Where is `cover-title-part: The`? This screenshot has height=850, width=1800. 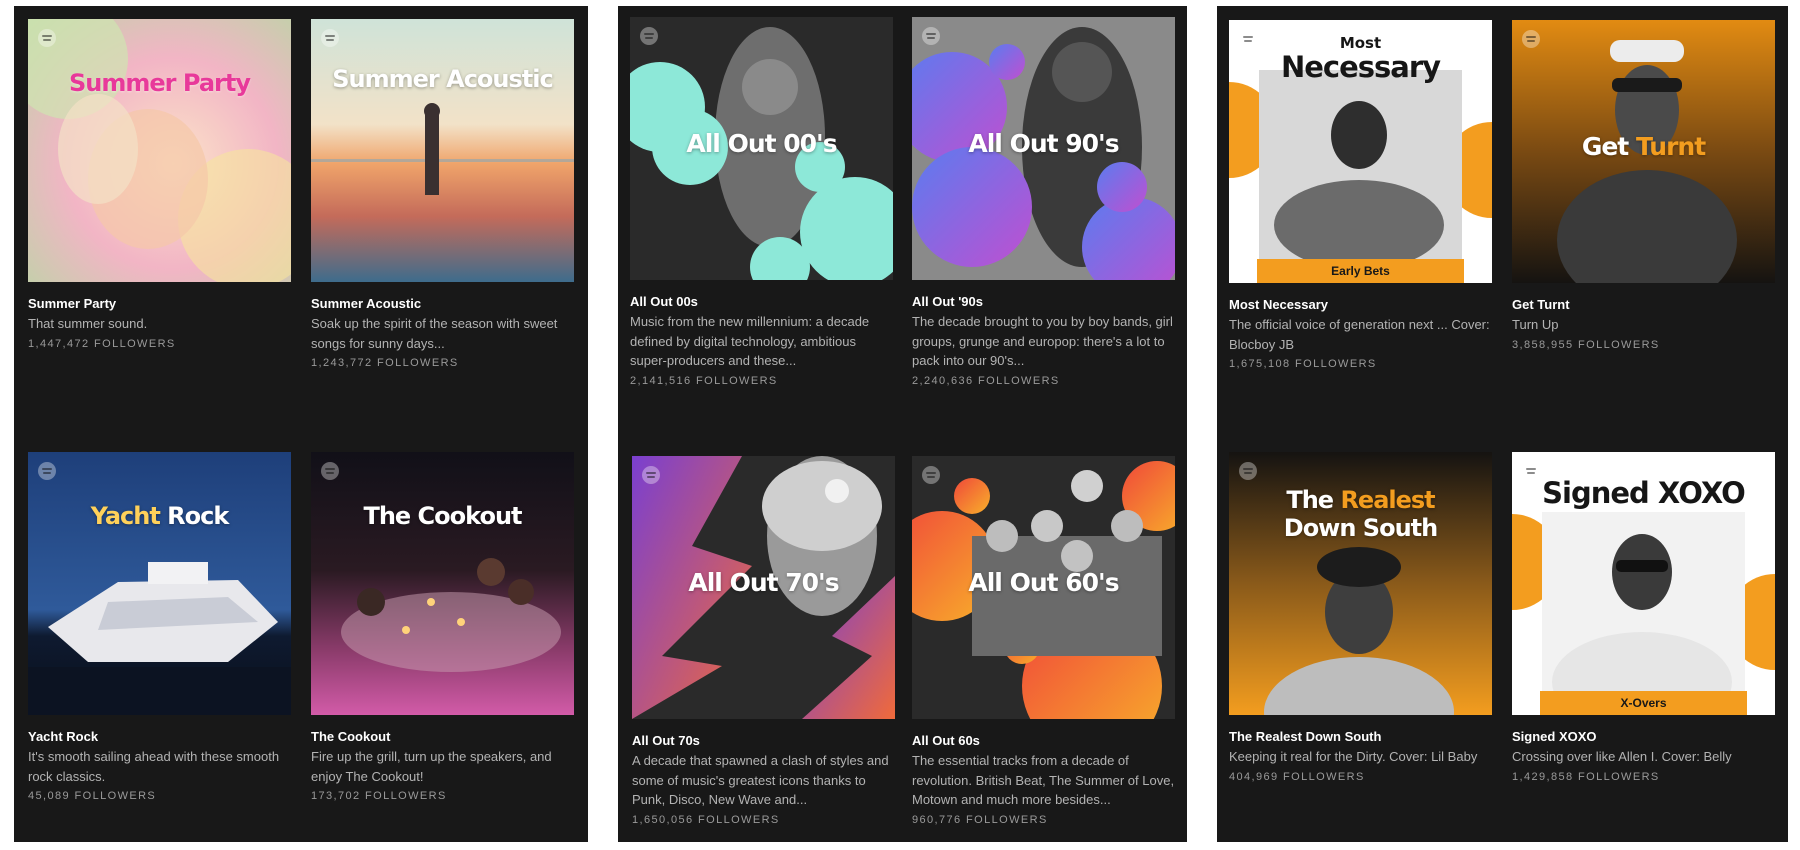 cover-title-part: The is located at coordinates (1310, 500).